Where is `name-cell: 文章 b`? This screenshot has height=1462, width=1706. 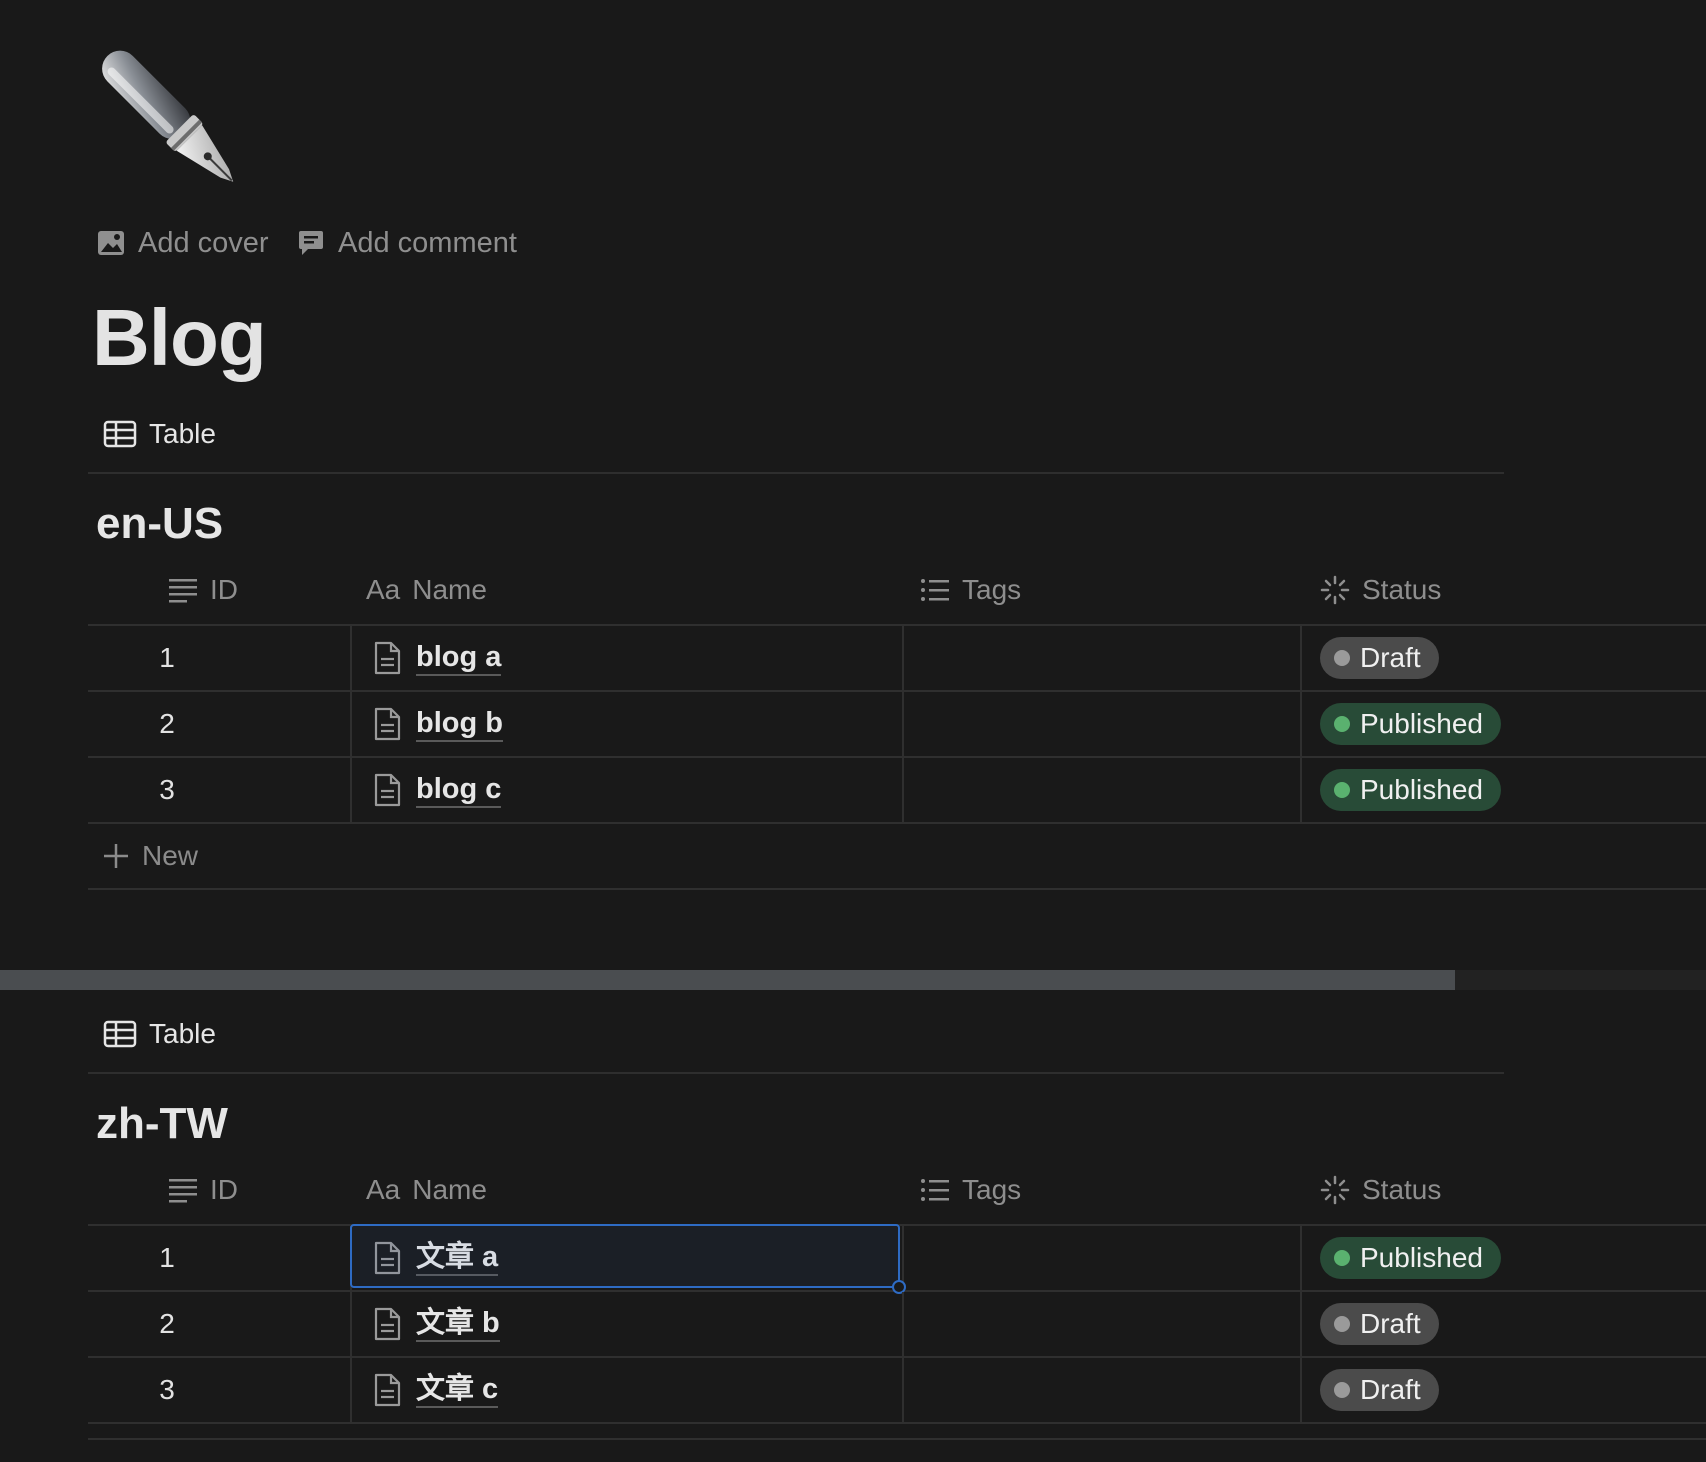 name-cell: 文章 b is located at coordinates (627, 1324).